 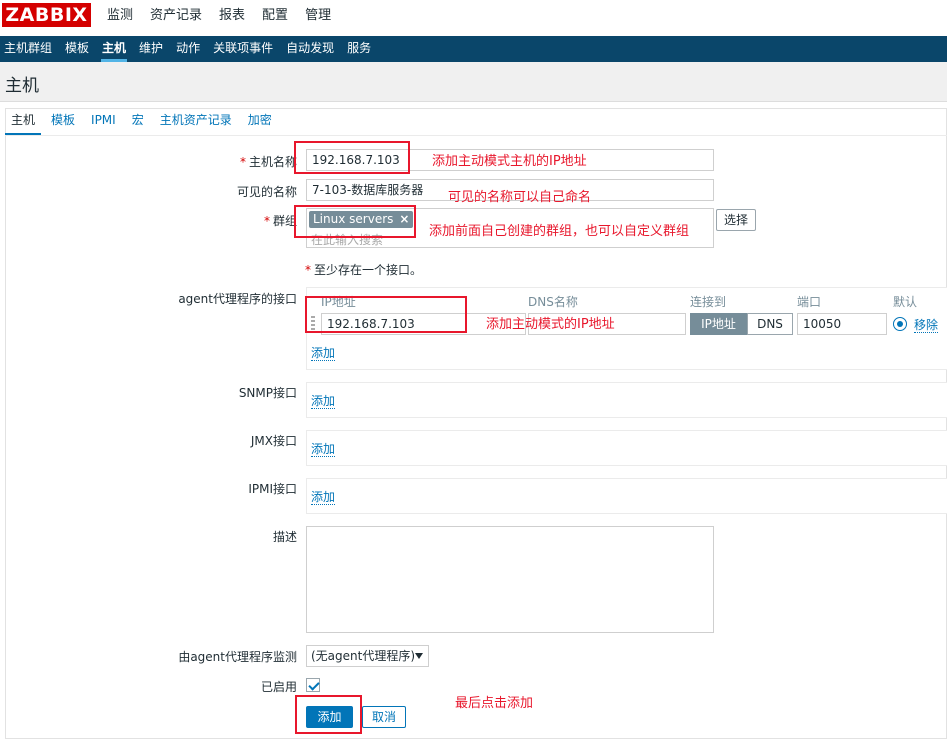 What do you see at coordinates (232, 16) in the screenshot?
I see `top-menu-reports: 报表` at bounding box center [232, 16].